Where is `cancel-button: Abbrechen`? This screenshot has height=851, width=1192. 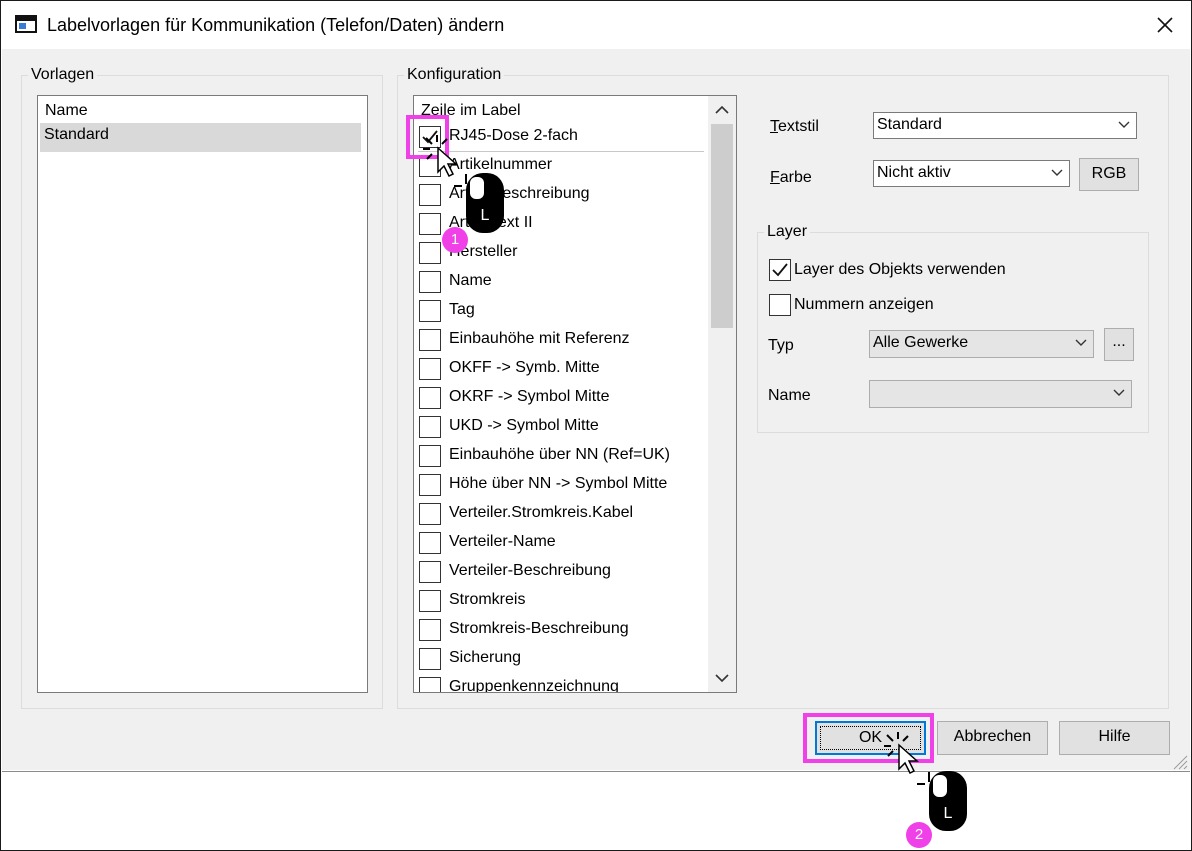 cancel-button: Abbrechen is located at coordinates (992, 738).